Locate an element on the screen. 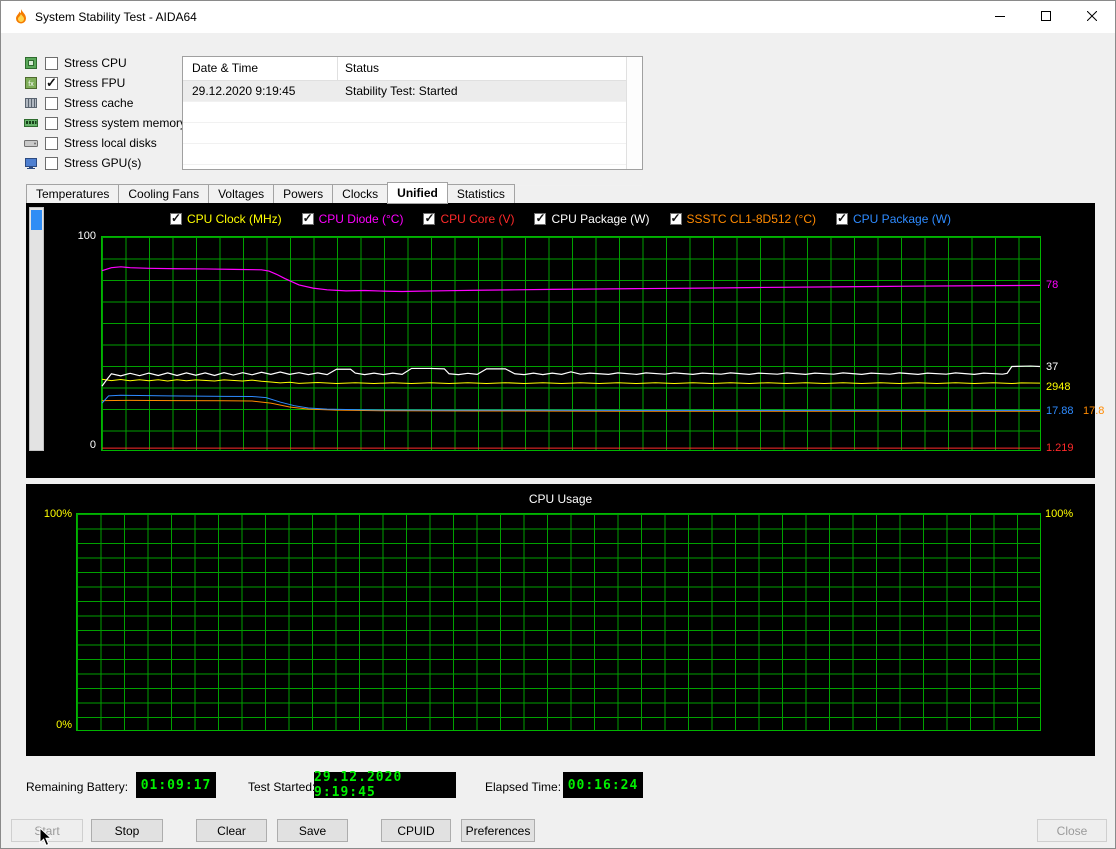 Image resolution: width=1116 pixels, height=849 pixels. minimize-icon is located at coordinates (1000, 17).